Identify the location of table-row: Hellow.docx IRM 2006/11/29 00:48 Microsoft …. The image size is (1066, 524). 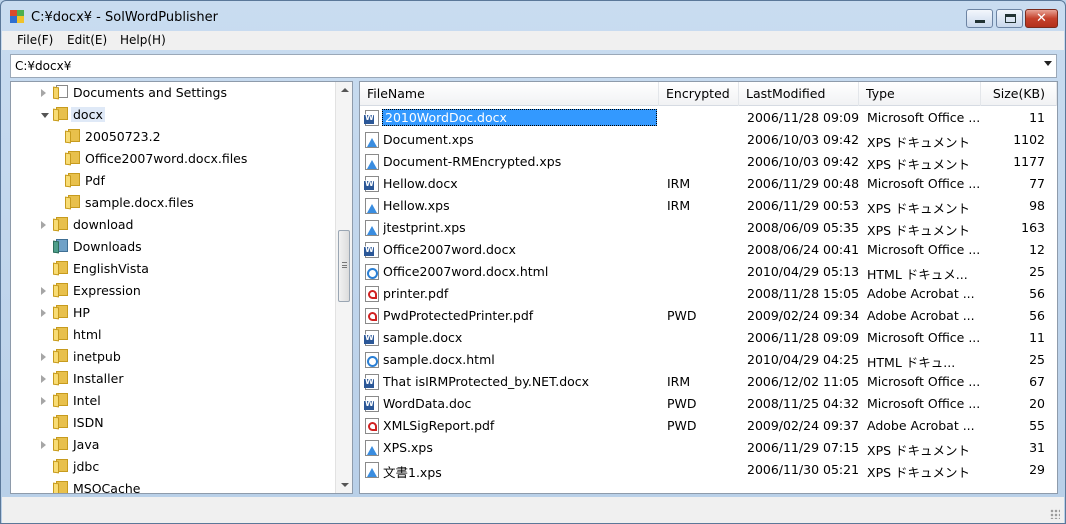
(708, 184).